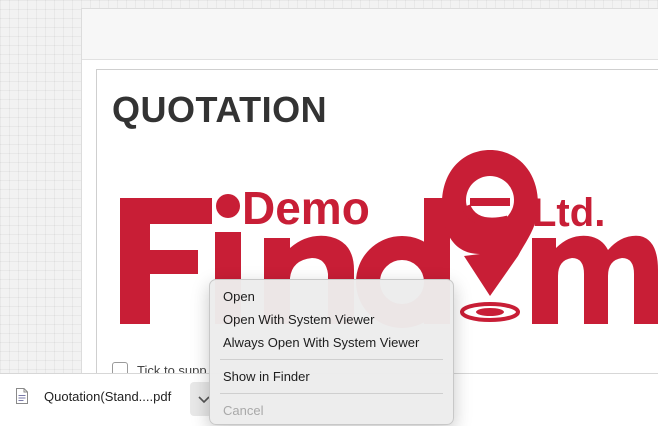 The image size is (658, 426). I want to click on menu-item-cancel: Cancel, so click(243, 410).